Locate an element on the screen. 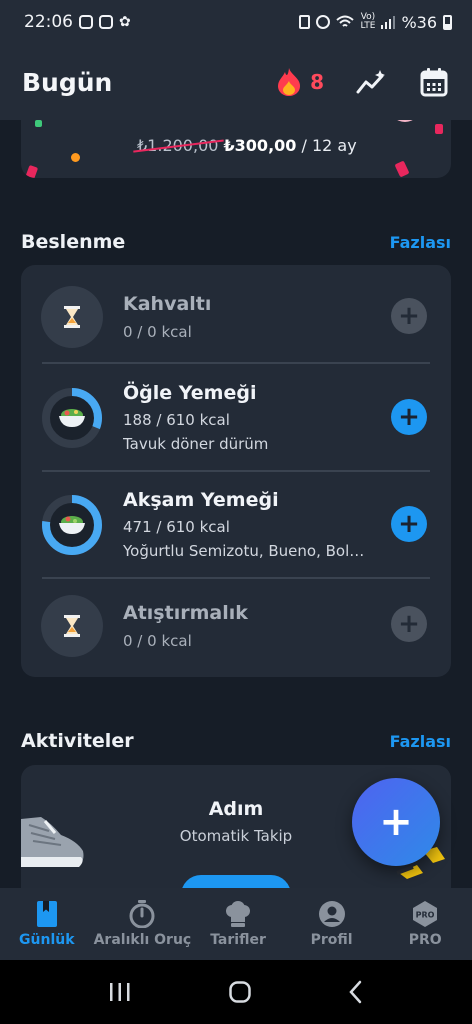 Image resolution: width=472 pixels, height=1024 pixels. meal-row-snack: Atıştırmalık 0 / 0 kcal + is located at coordinates (236, 633).